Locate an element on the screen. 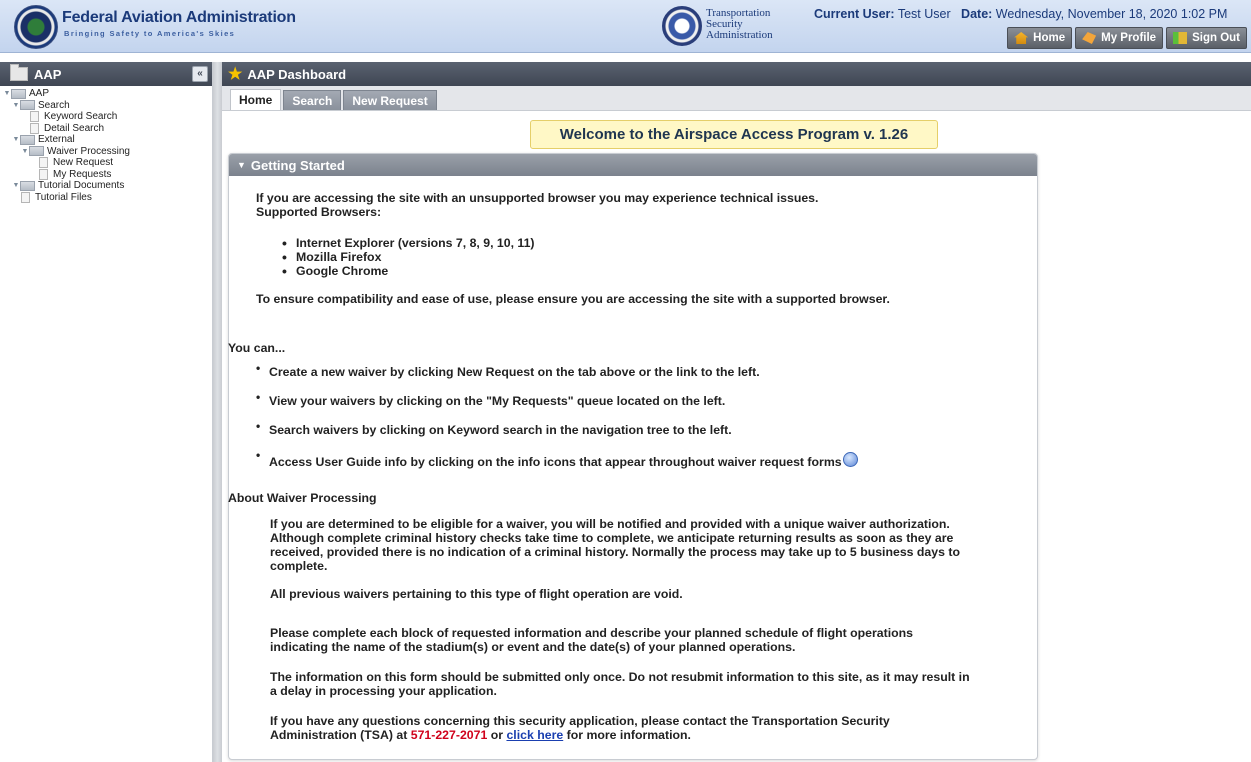 This screenshot has height=762, width=1251. sidebar-title: AAP is located at coordinates (48, 74).